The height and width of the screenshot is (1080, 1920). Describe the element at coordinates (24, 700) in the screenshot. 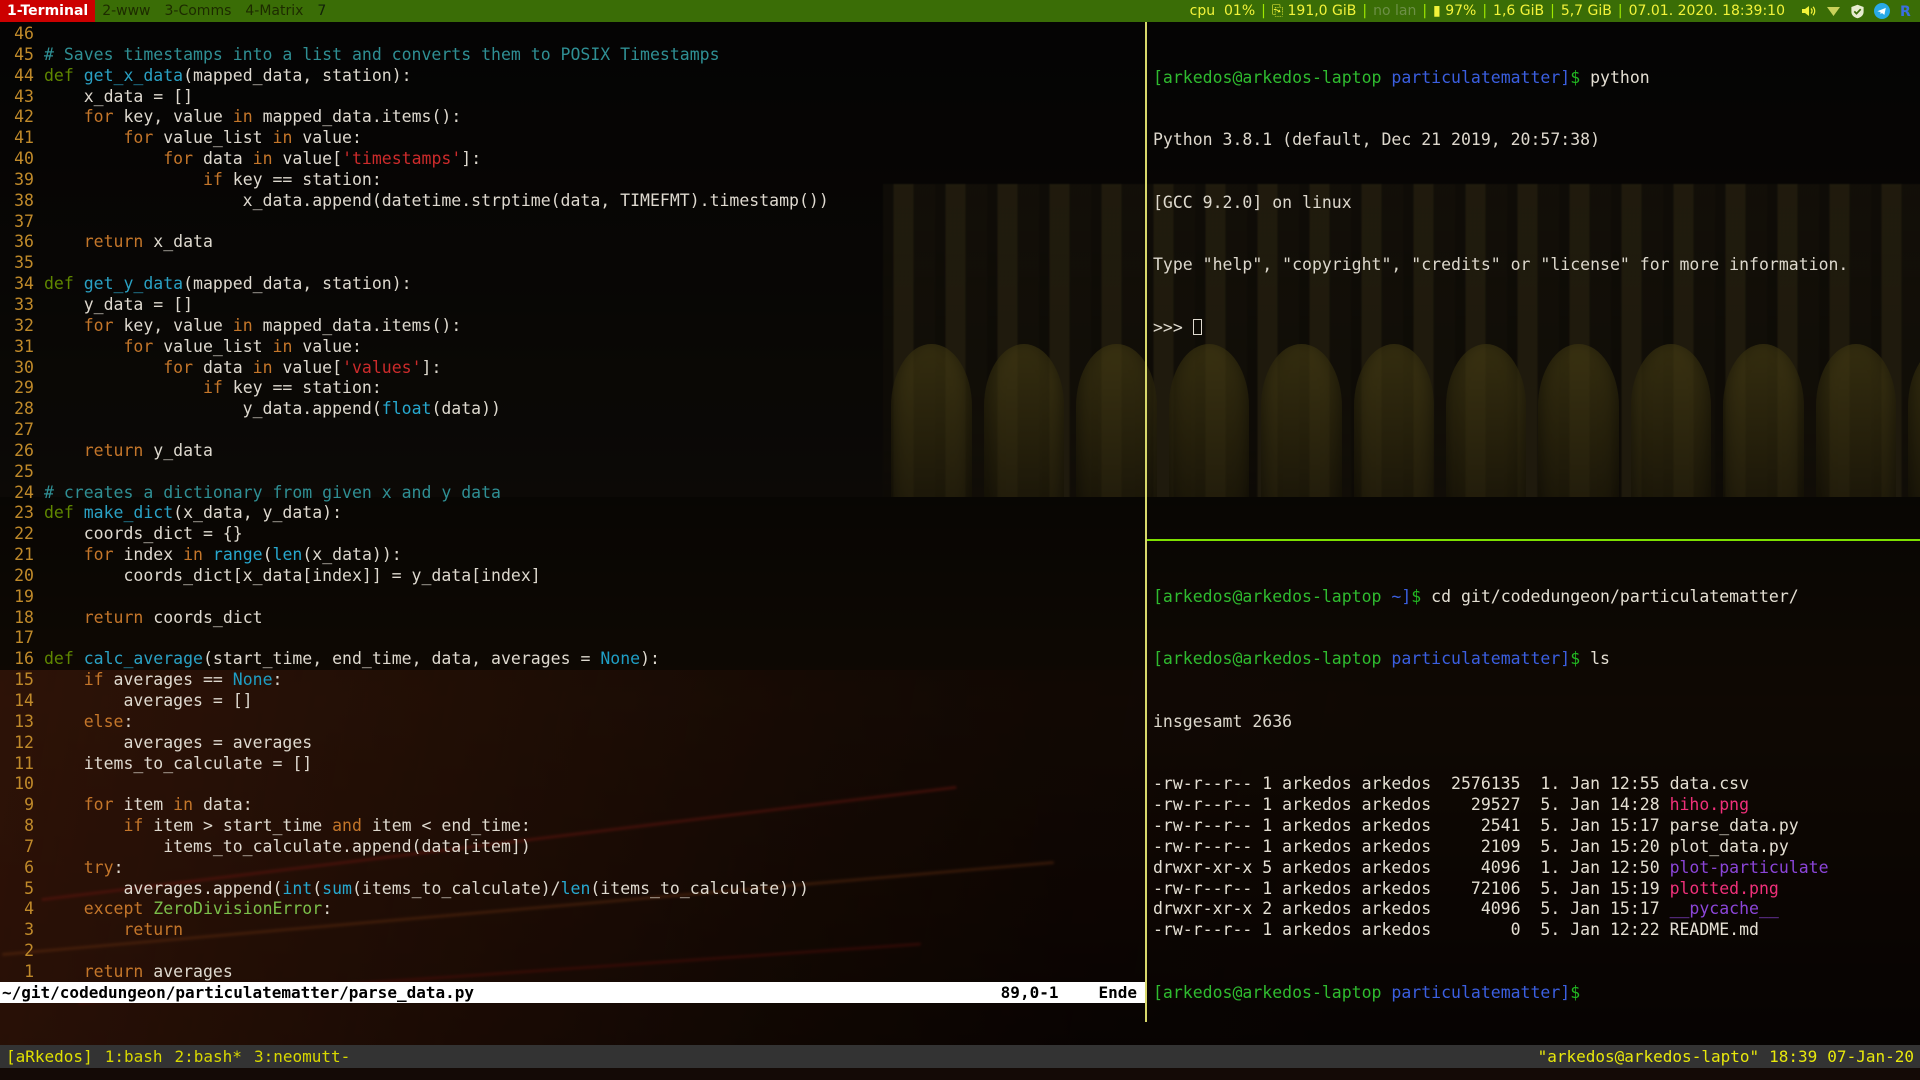

I see `line-number: 14` at that location.